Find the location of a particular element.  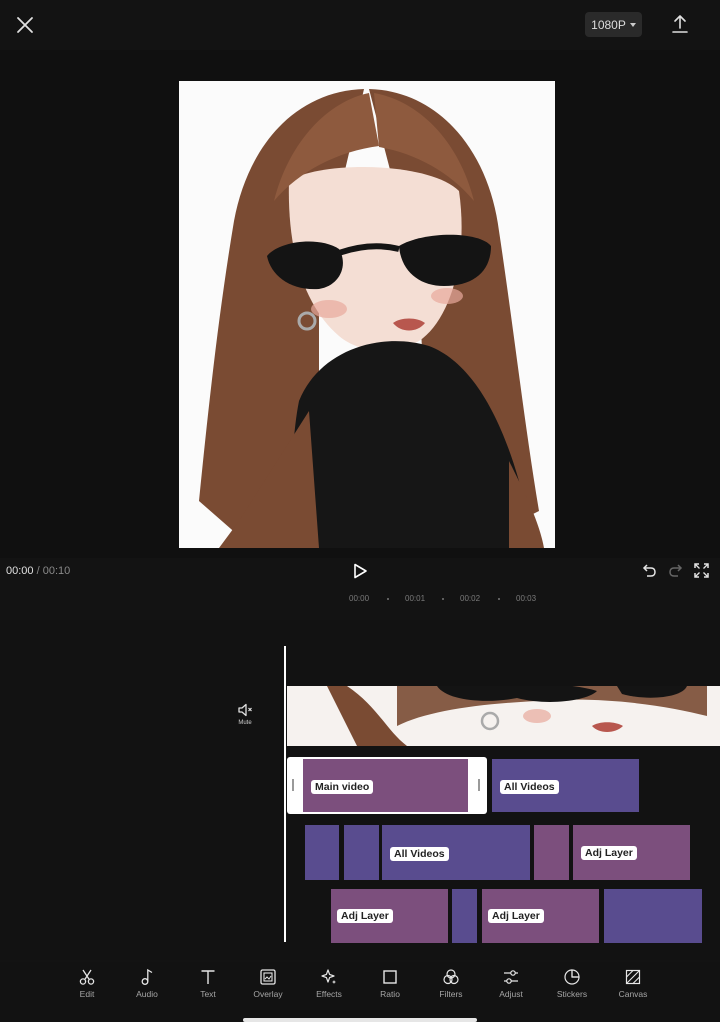

chevron-down-icon is located at coordinates (632, 24).